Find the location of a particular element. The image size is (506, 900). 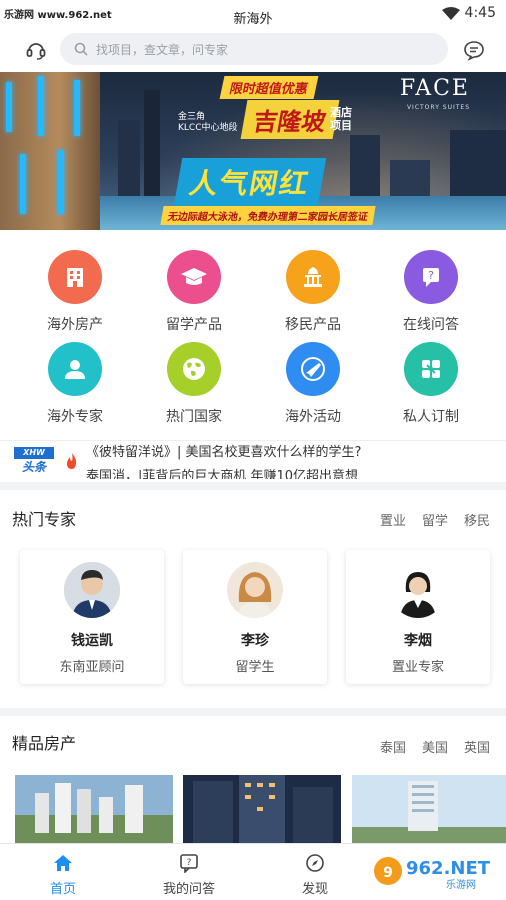

tab-label: 首页 is located at coordinates (62, 889).